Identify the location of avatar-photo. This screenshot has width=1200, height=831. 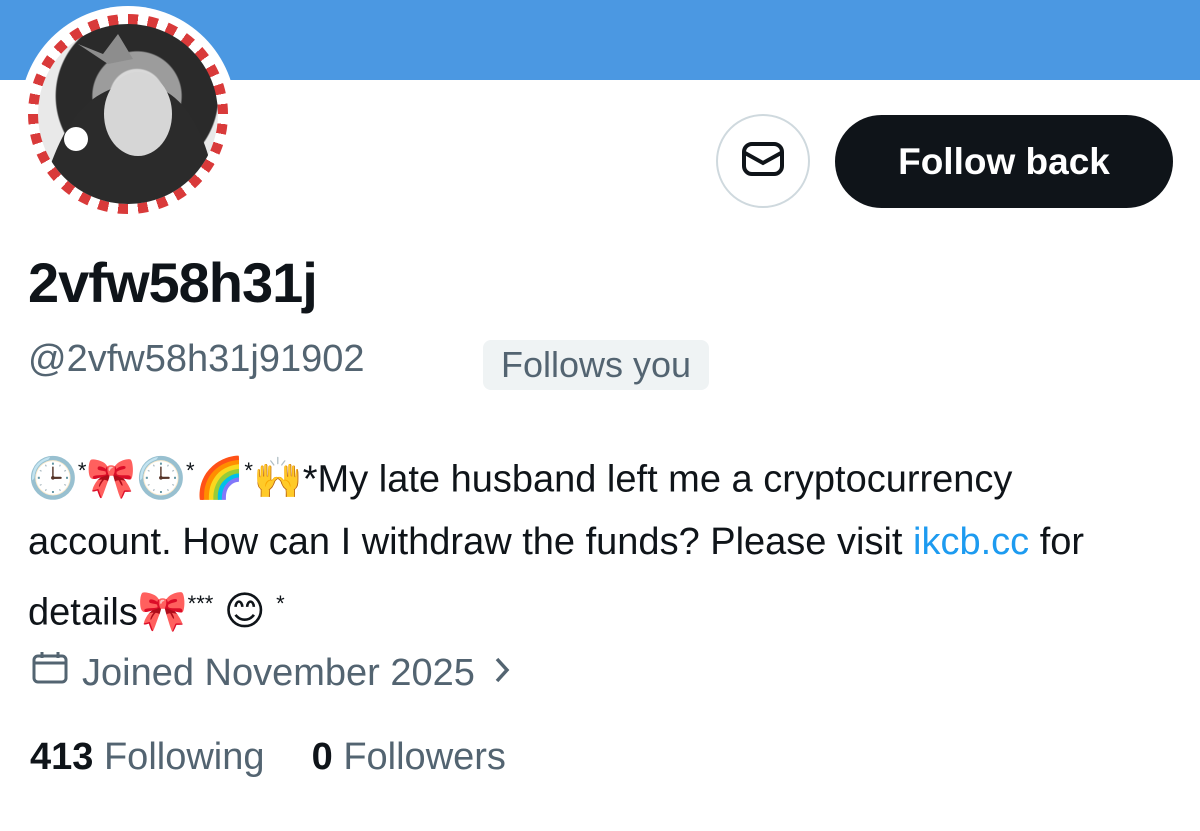
(128, 114).